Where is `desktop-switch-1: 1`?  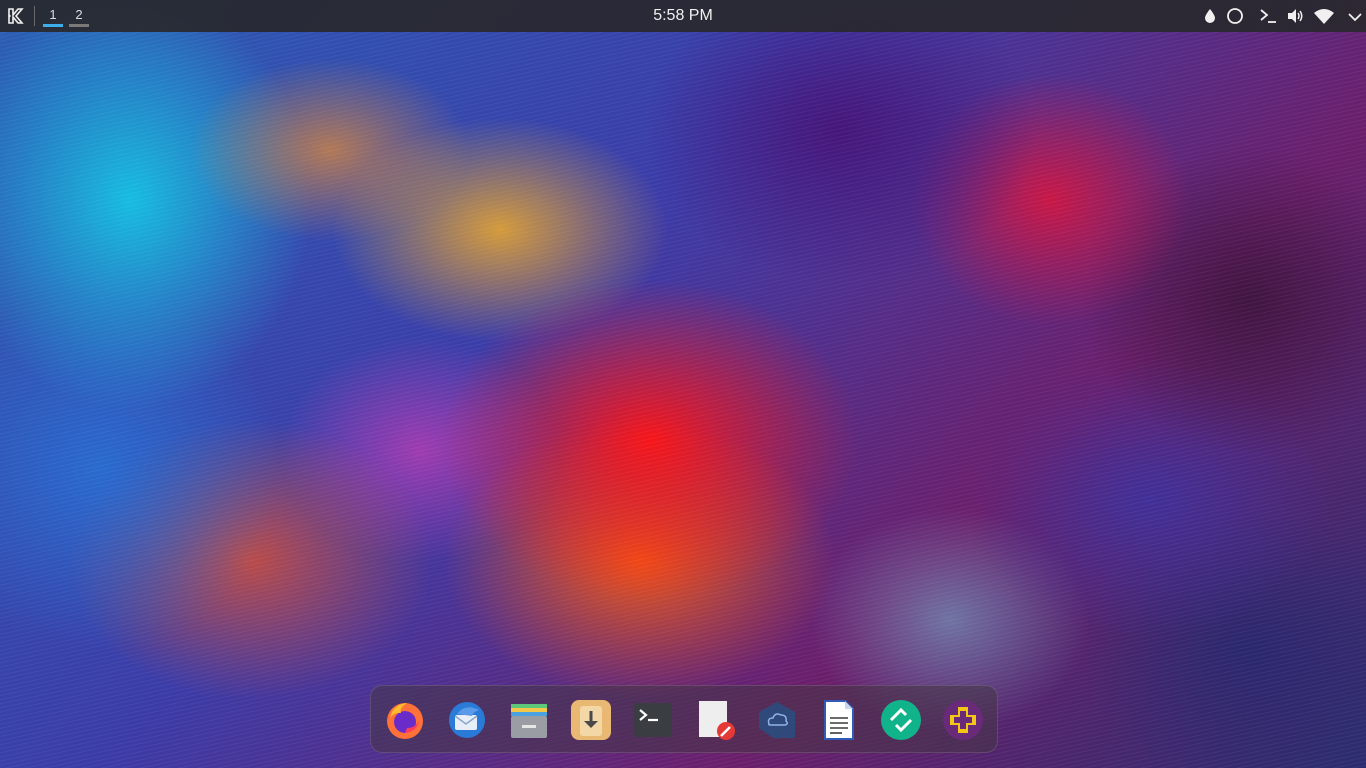
desktop-switch-1: 1 is located at coordinates (53, 17).